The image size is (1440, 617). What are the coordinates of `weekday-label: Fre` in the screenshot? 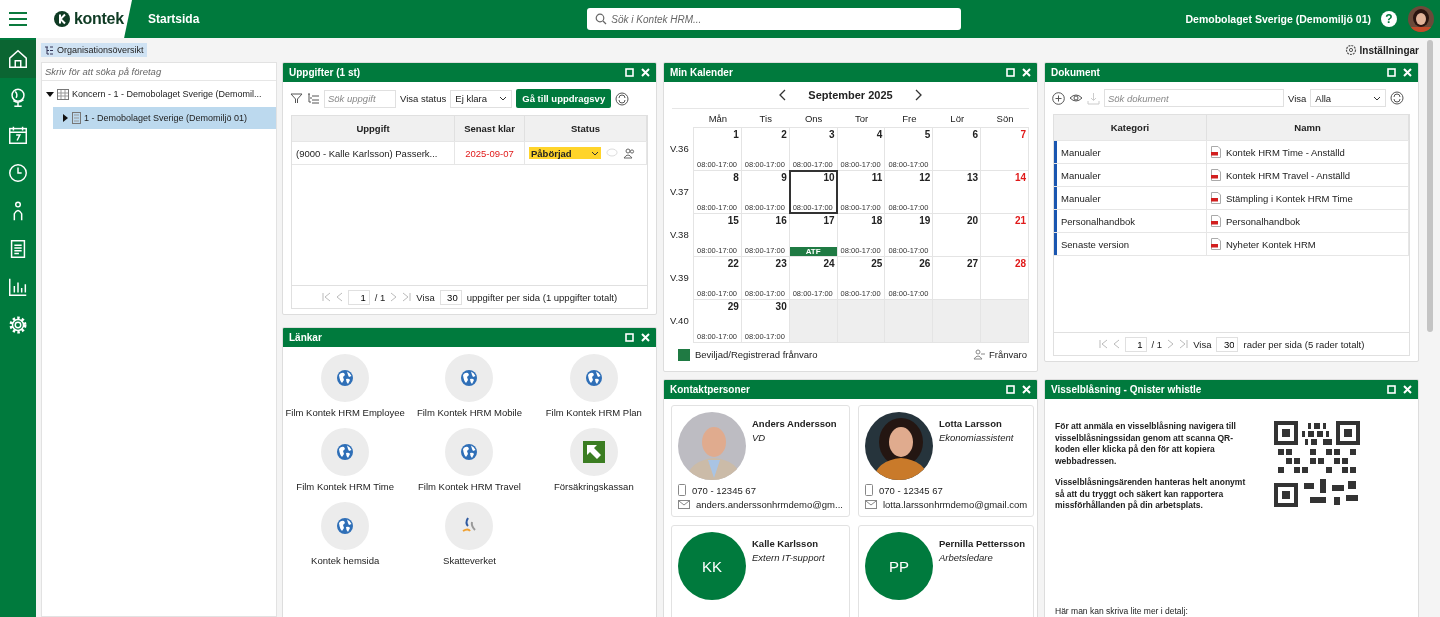 It's located at (909, 118).